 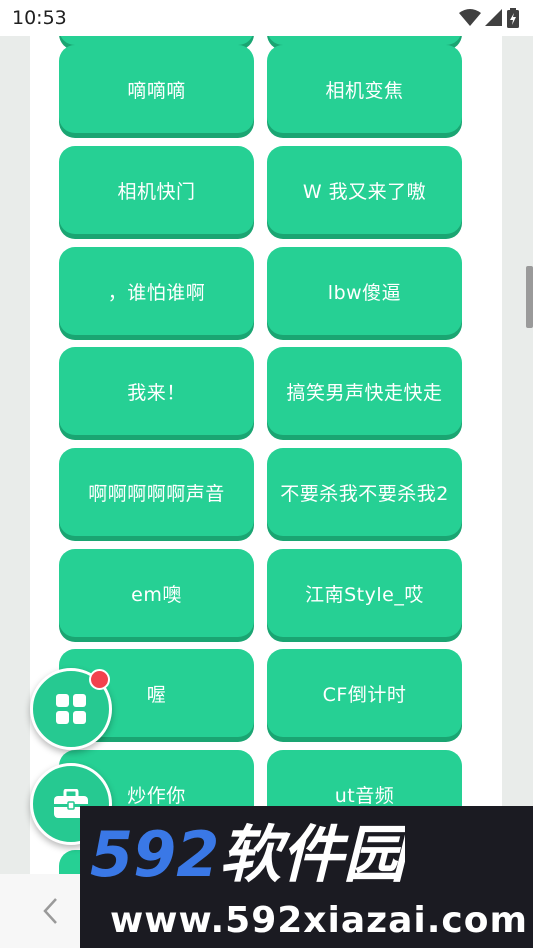 I want to click on wifi-icon, so click(x=470, y=17).